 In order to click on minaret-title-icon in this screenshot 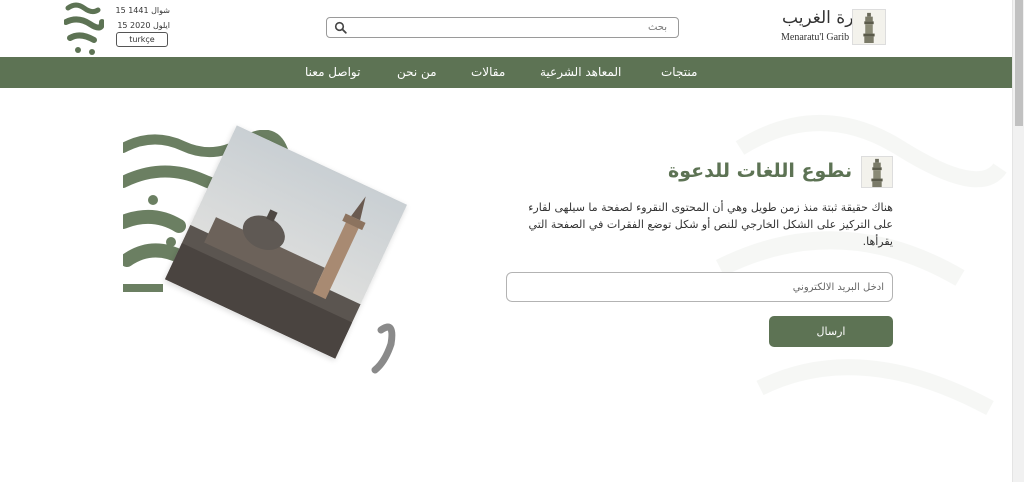, I will do `click(877, 172)`.